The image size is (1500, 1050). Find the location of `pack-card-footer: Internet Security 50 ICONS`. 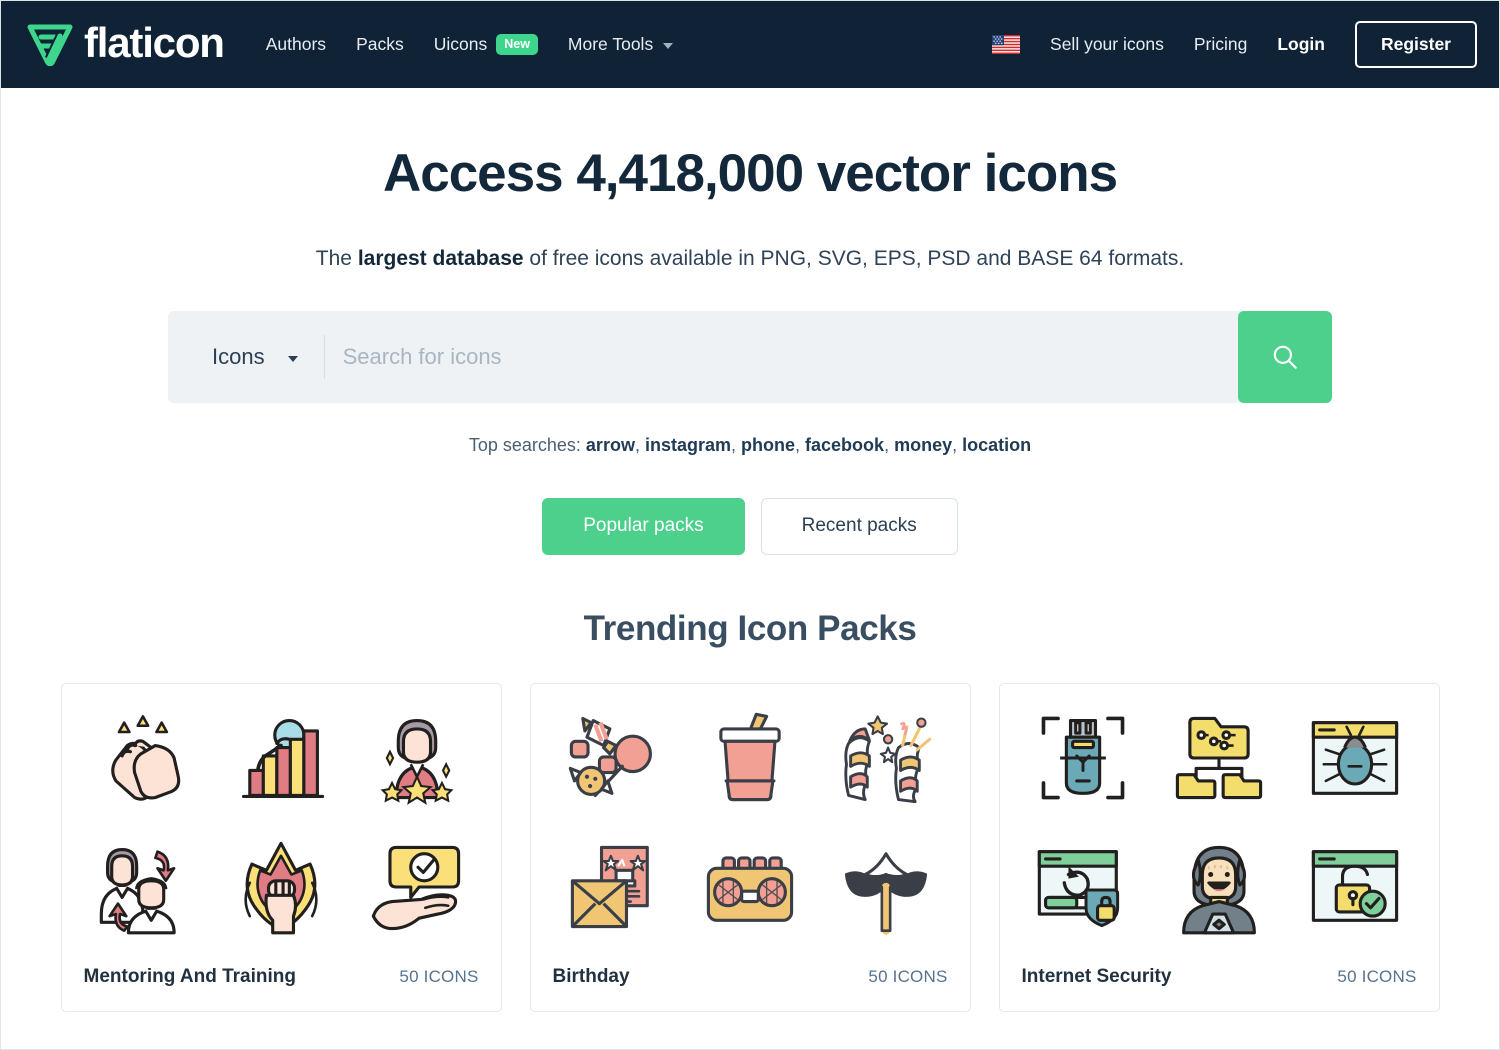

pack-card-footer: Internet Security 50 ICONS is located at coordinates (1219, 981).